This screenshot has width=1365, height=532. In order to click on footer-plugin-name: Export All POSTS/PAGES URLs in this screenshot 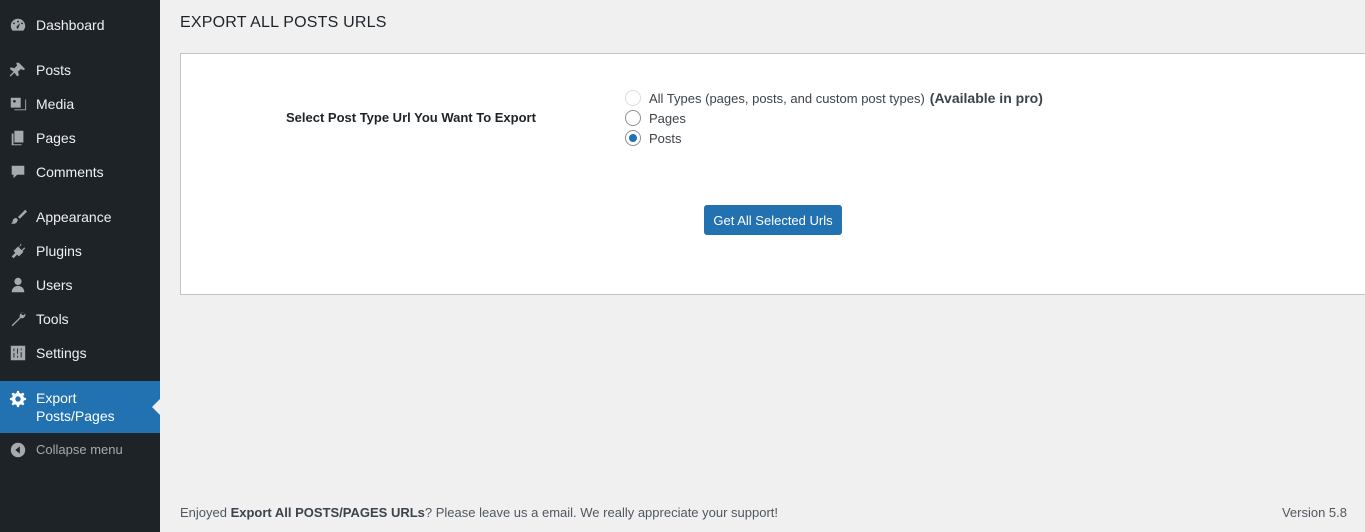, I will do `click(327, 512)`.